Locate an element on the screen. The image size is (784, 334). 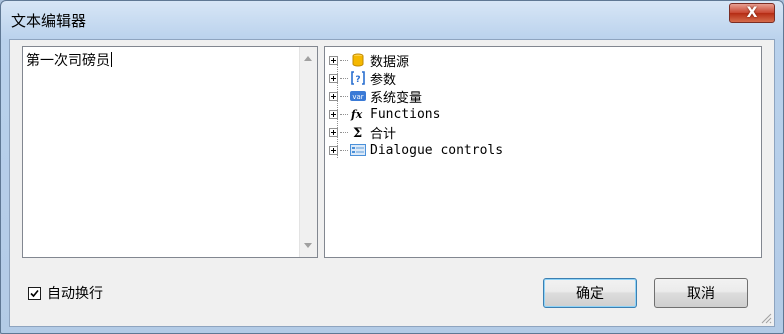
scroll-up-arrow-icon is located at coordinates (308, 58).